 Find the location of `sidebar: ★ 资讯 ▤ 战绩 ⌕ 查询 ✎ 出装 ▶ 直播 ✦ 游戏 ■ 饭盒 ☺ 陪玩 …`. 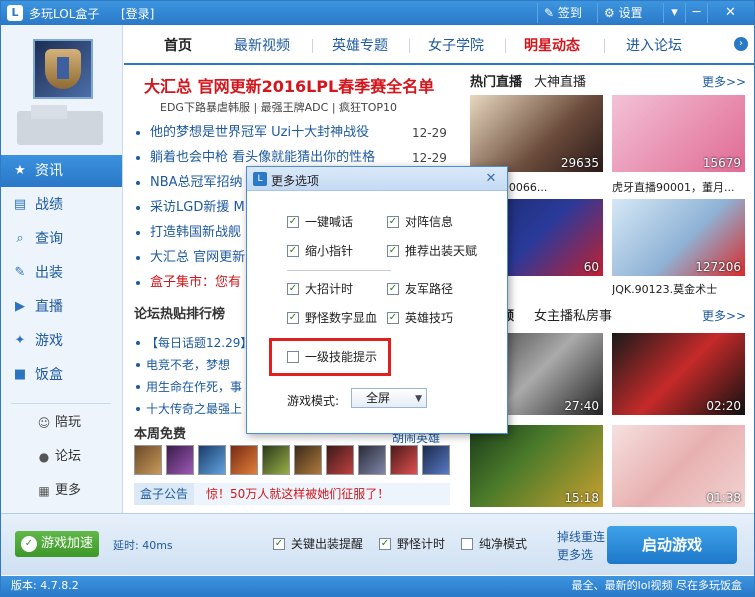

sidebar: ★ 资讯 ▤ 战绩 ⌕ 查询 ✎ 出装 ▶ 直播 ✦ 游戏 ■ 饭盒 ☺ 陪玩 … is located at coordinates (62, 269).